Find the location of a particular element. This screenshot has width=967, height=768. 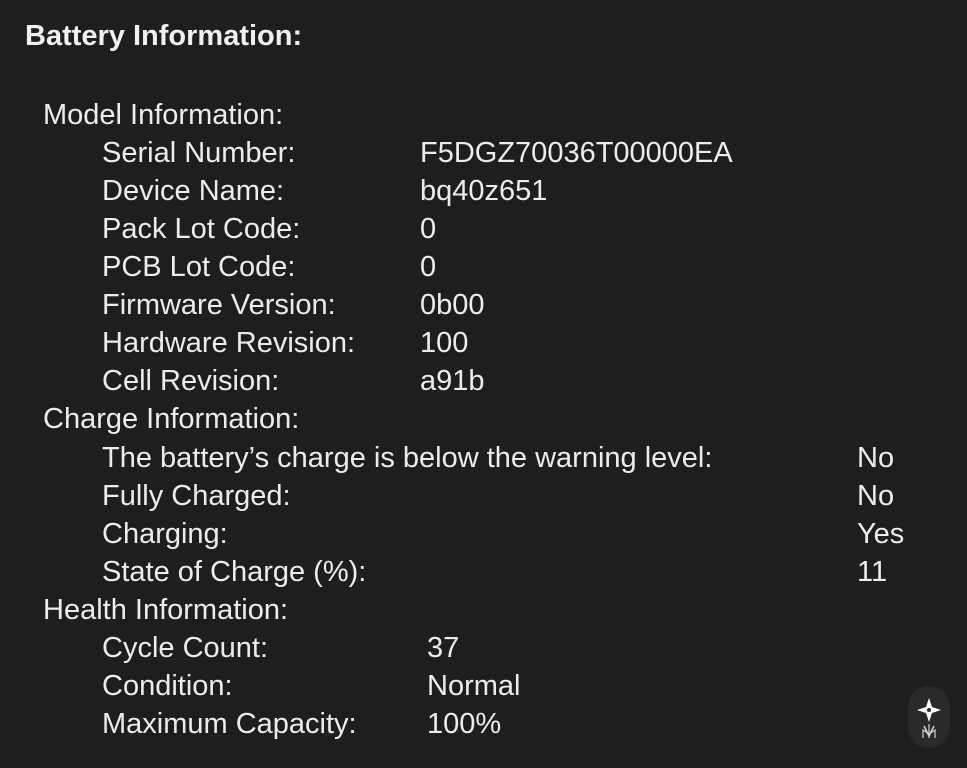

state-of-charge-value: 11 is located at coordinates (872, 572).